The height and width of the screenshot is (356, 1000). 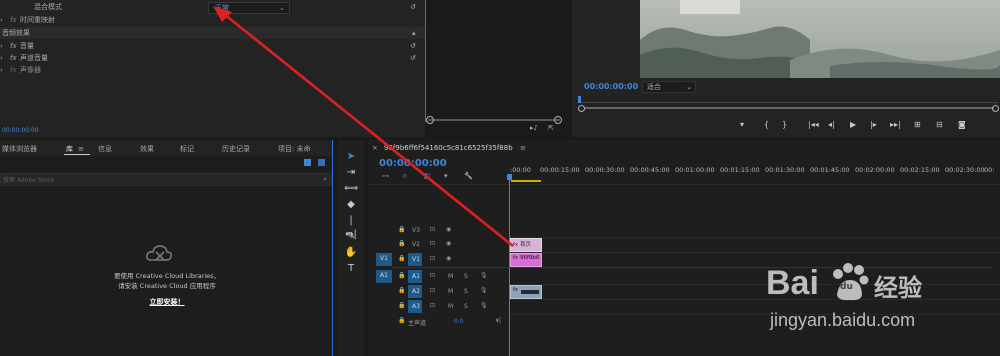 I want to click on zoom-scrollbar, so click(x=789, y=108).